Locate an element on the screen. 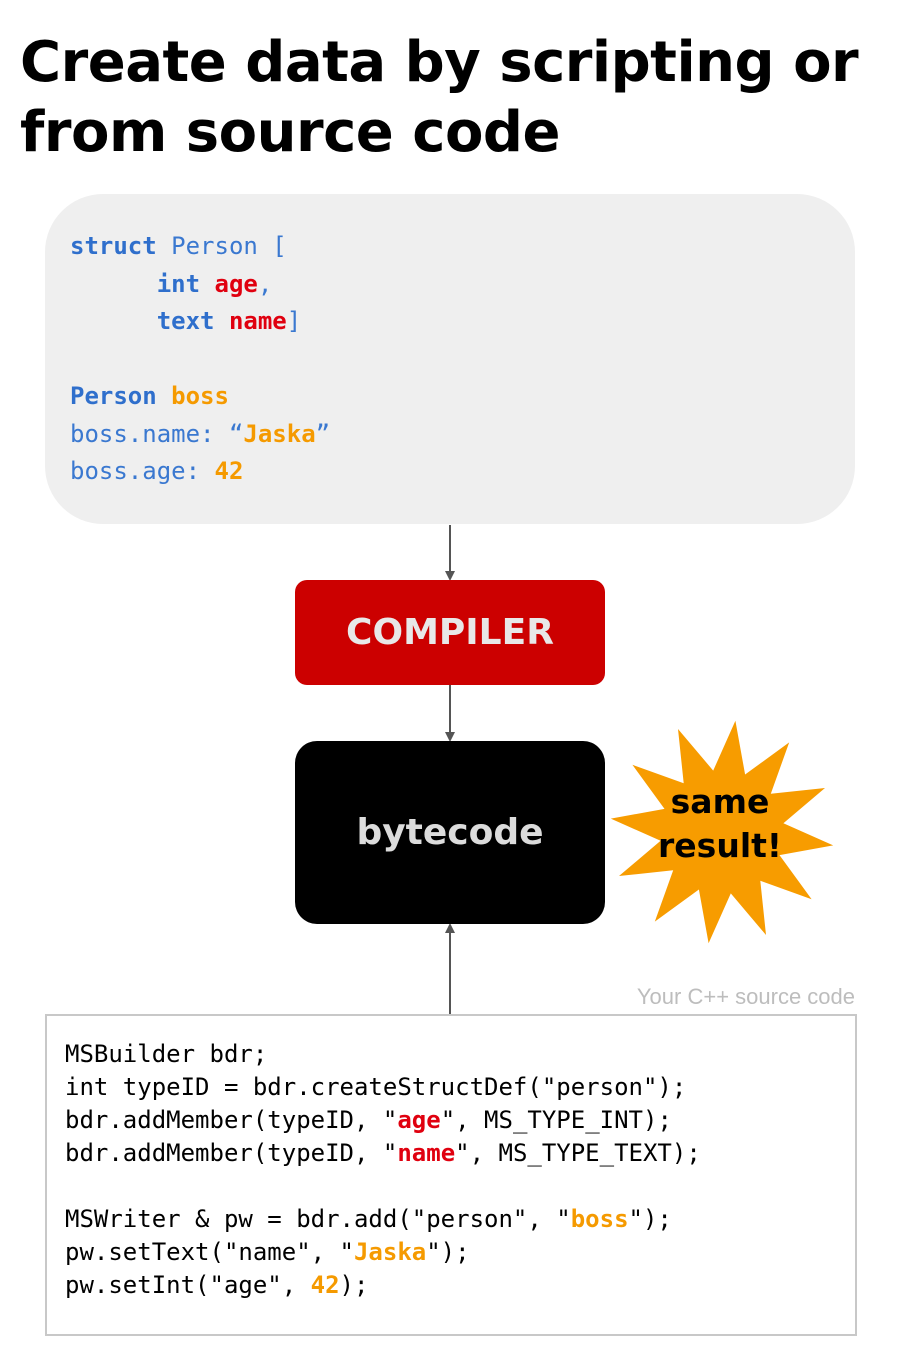  burst-line-1: same is located at coordinates (720, 801).